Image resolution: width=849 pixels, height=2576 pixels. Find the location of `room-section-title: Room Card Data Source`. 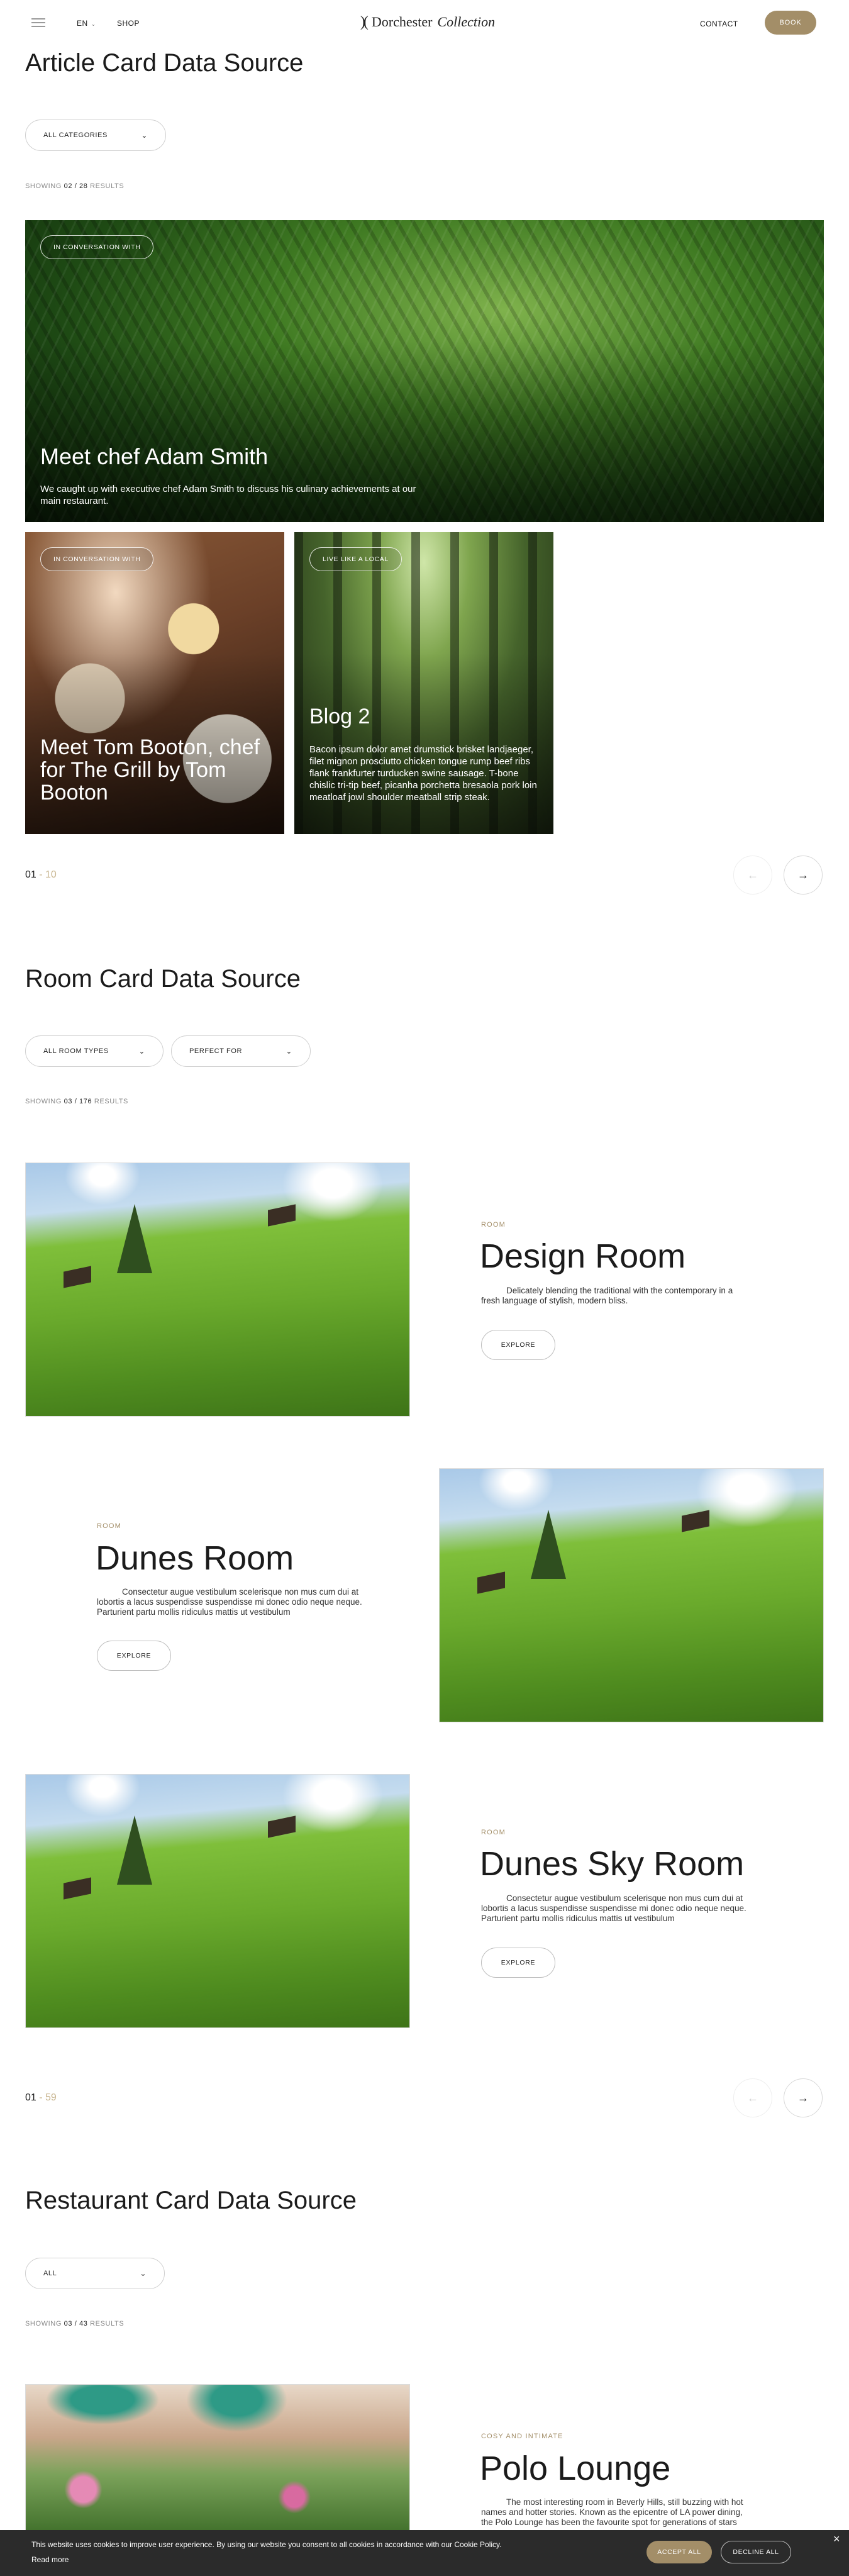

room-section-title: Room Card Data Source is located at coordinates (163, 979).